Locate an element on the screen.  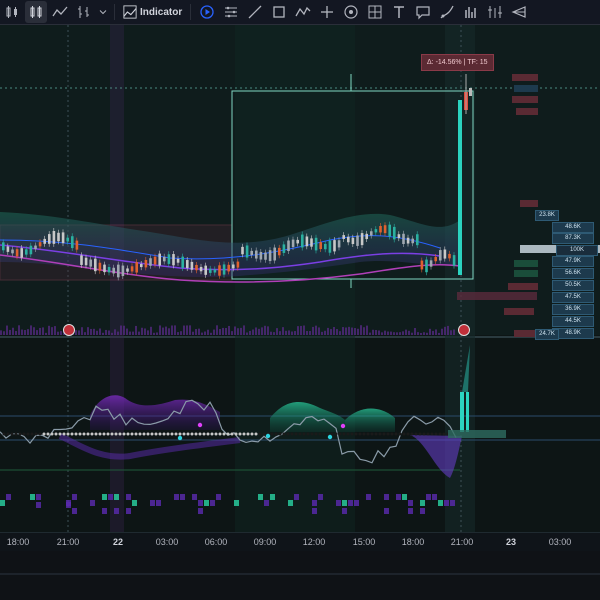
forecast-icon is located at coordinates (519, 12).